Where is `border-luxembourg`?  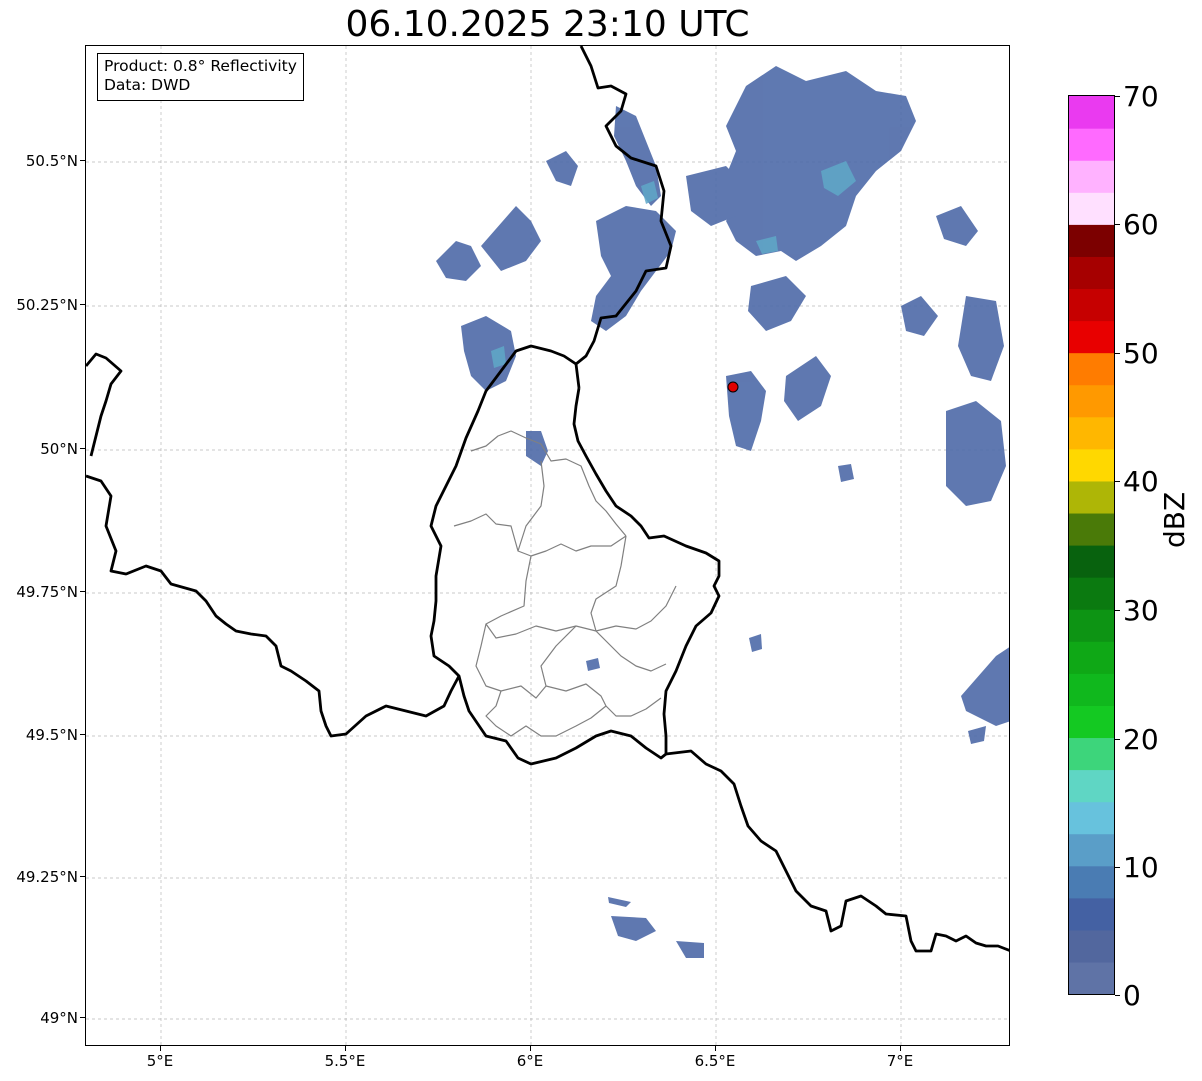
border-luxembourg is located at coordinates (575, 555).